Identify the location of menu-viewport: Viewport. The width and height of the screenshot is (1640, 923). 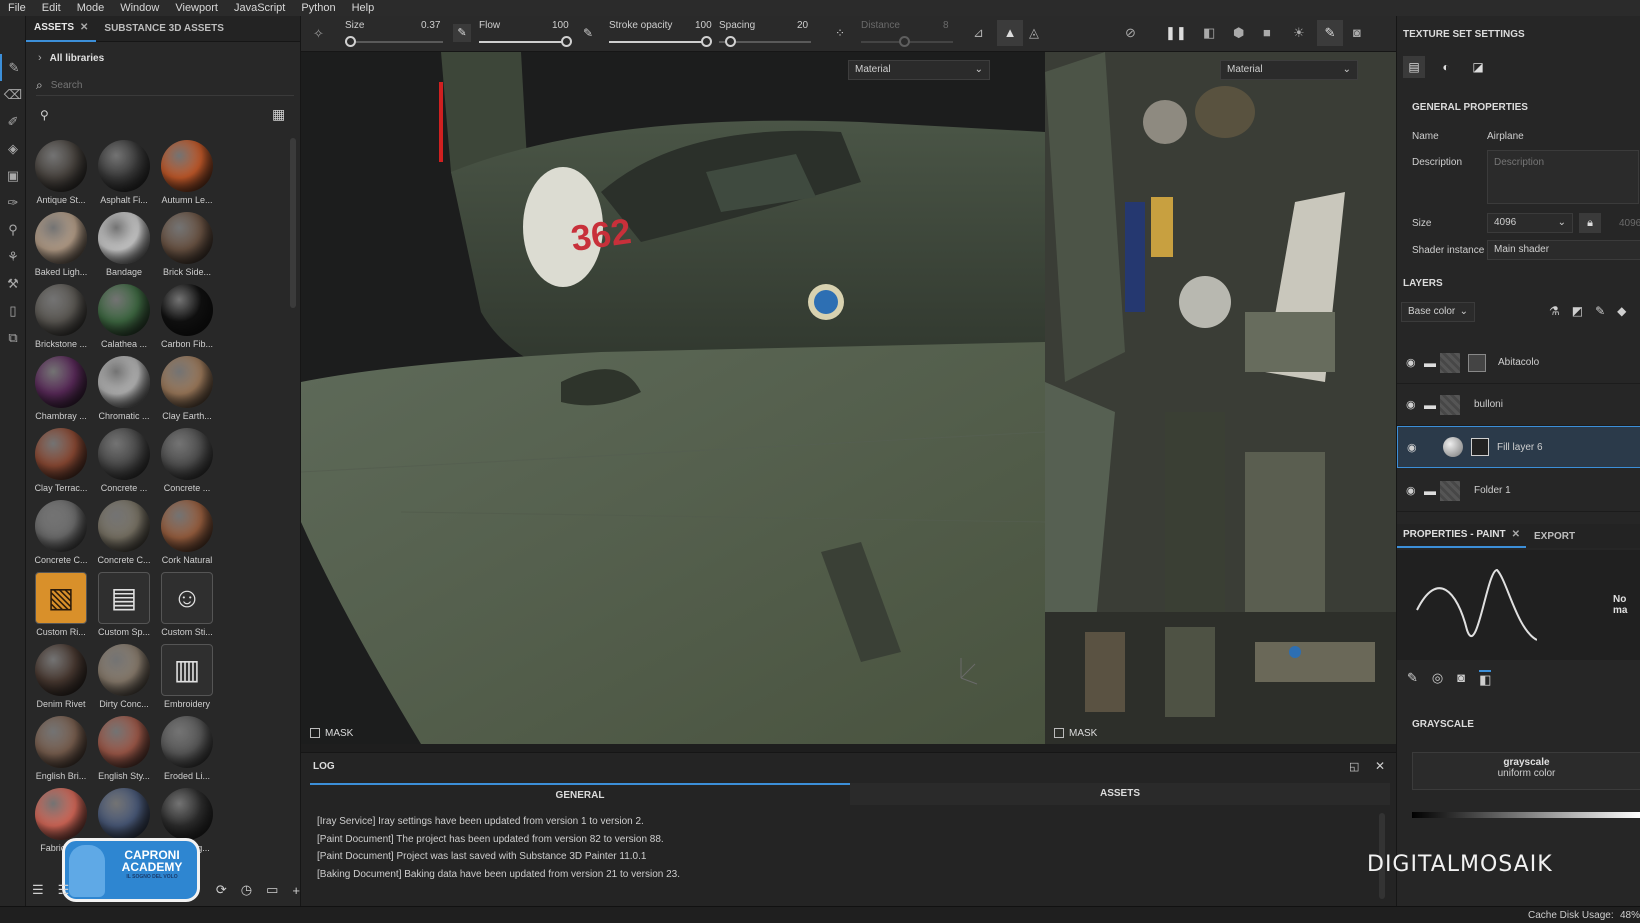
(196, 8).